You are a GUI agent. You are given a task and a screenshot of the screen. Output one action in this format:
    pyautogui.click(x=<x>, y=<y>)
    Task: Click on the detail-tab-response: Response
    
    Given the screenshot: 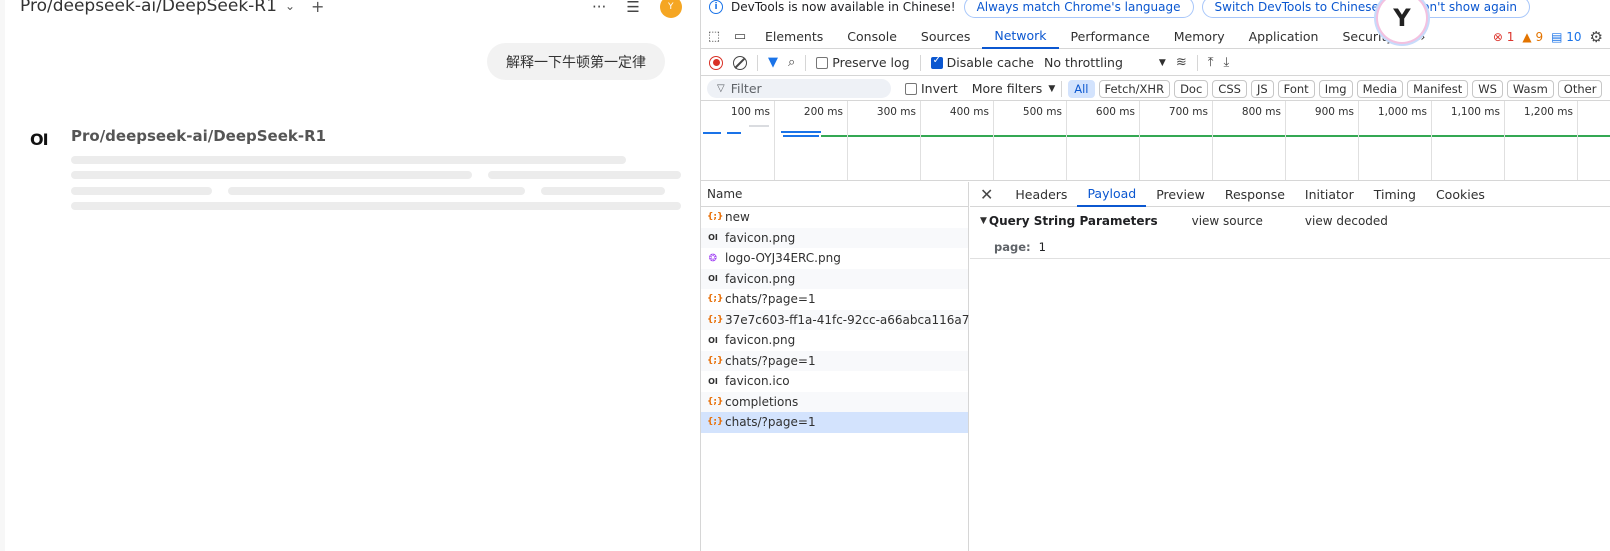 What is the action you would take?
    pyautogui.click(x=1255, y=194)
    